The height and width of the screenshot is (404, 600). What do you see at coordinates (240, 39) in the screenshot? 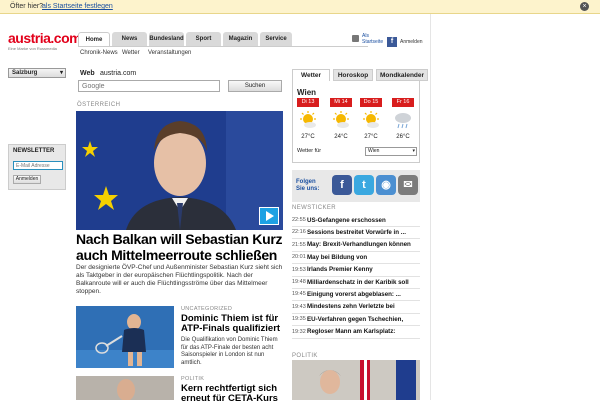
I see `tab-magazin: Magazin` at bounding box center [240, 39].